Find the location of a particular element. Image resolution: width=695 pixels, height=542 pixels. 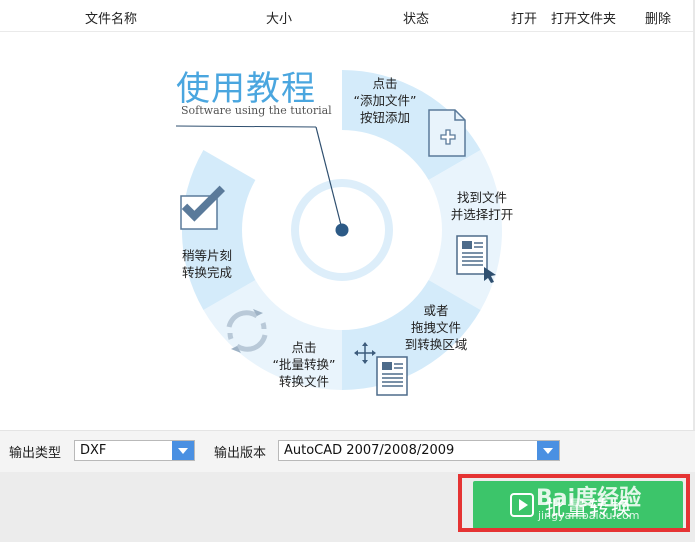

step-2-text: 找到文件 并选择打开 is located at coordinates (482, 206).